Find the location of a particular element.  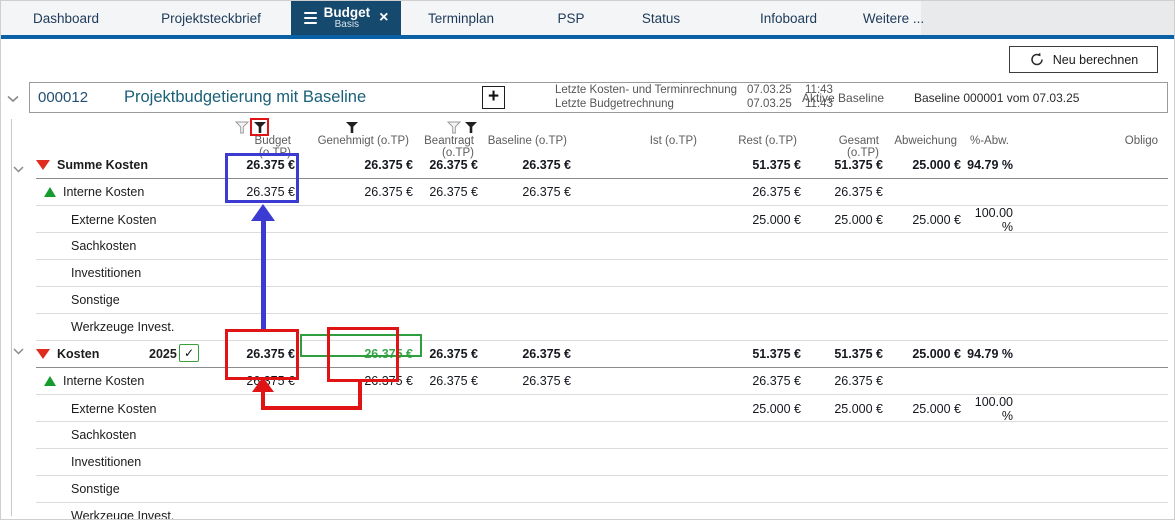

table-row: Sachkosten is located at coordinates (602, 435).